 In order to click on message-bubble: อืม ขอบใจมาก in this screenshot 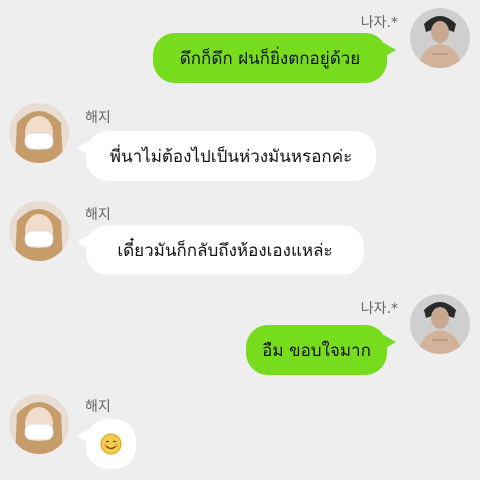, I will do `click(321, 350)`.